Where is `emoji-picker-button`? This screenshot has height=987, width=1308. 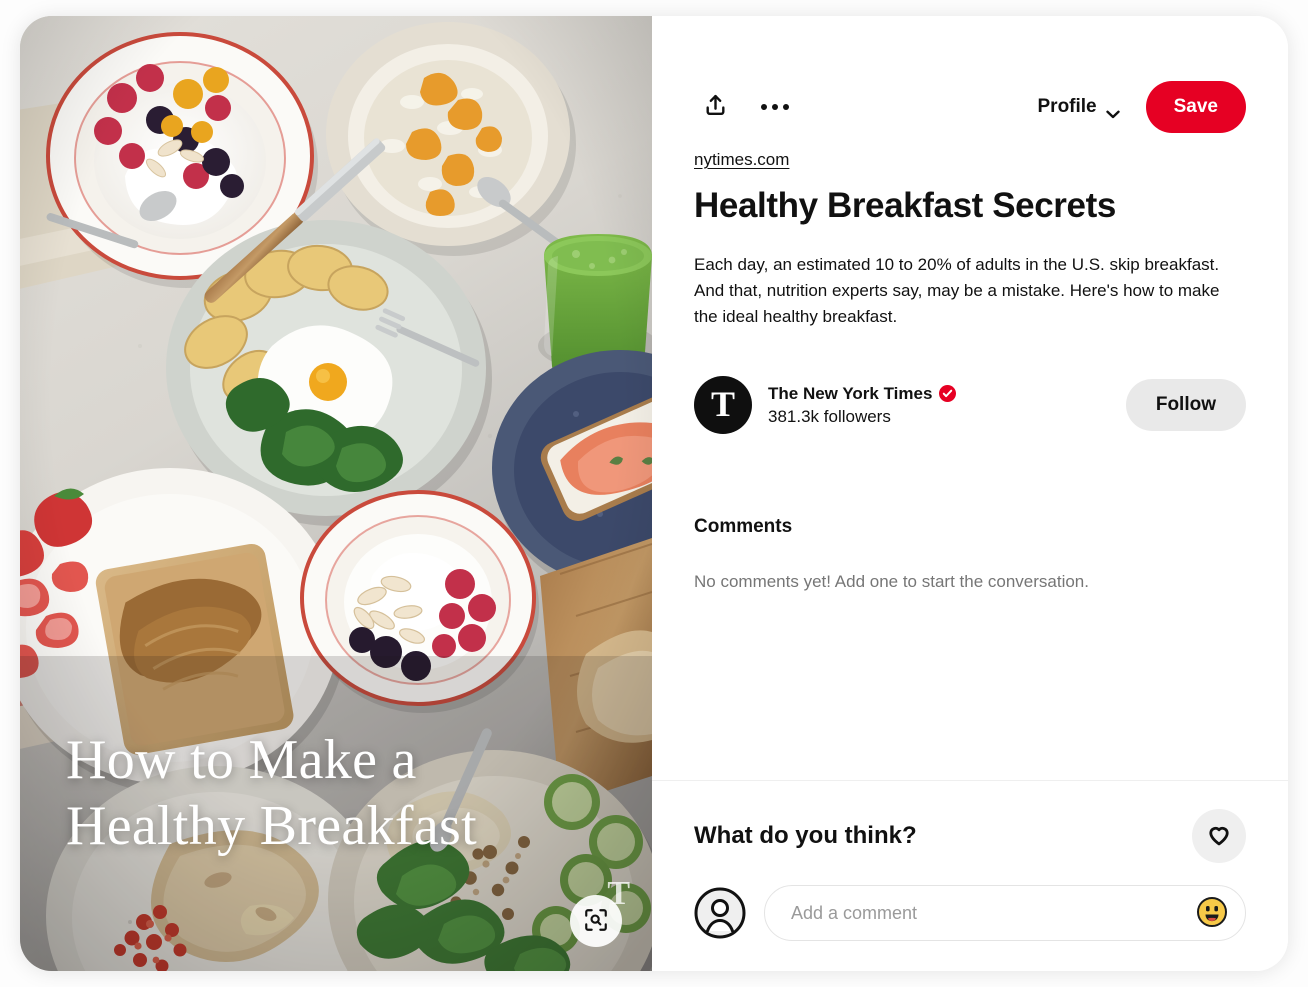 emoji-picker-button is located at coordinates (1212, 913).